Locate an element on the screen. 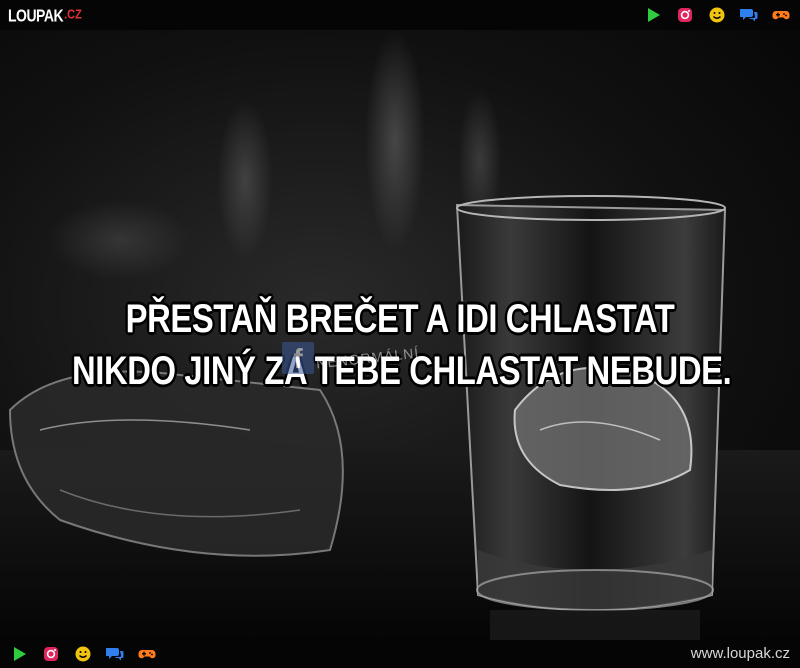  watermark-text: NENORMÁLNÍ is located at coordinates (367, 358).